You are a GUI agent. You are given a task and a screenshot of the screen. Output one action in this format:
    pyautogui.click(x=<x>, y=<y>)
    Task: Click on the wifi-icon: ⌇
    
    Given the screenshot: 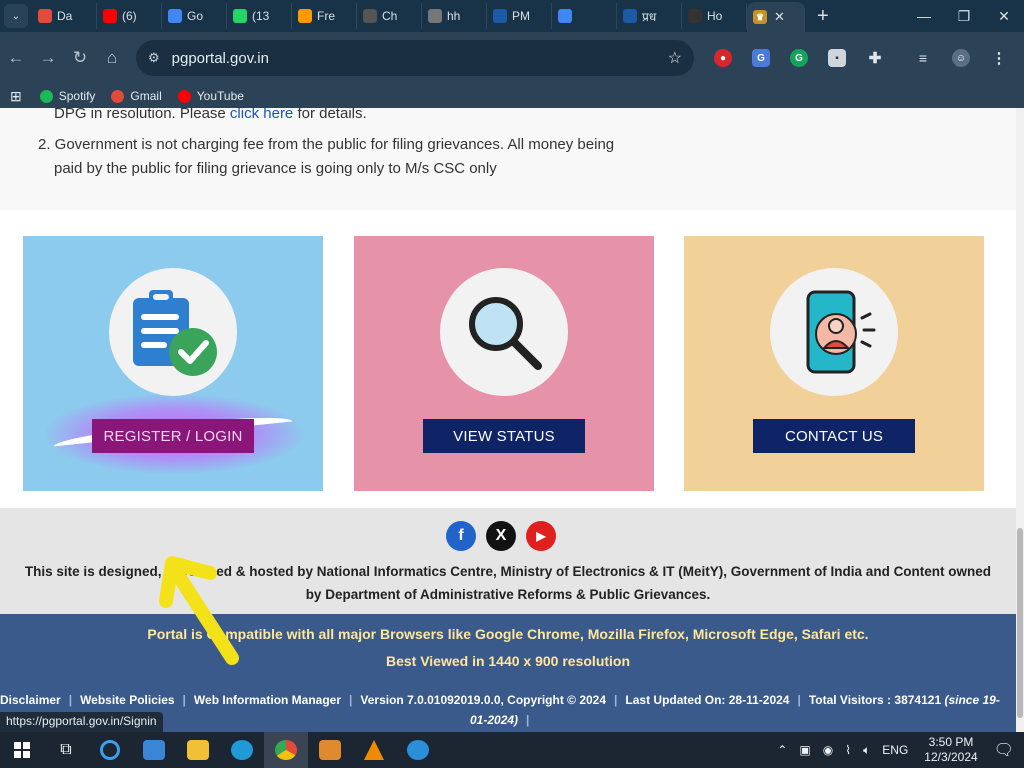 What is the action you would take?
    pyautogui.click(x=848, y=750)
    